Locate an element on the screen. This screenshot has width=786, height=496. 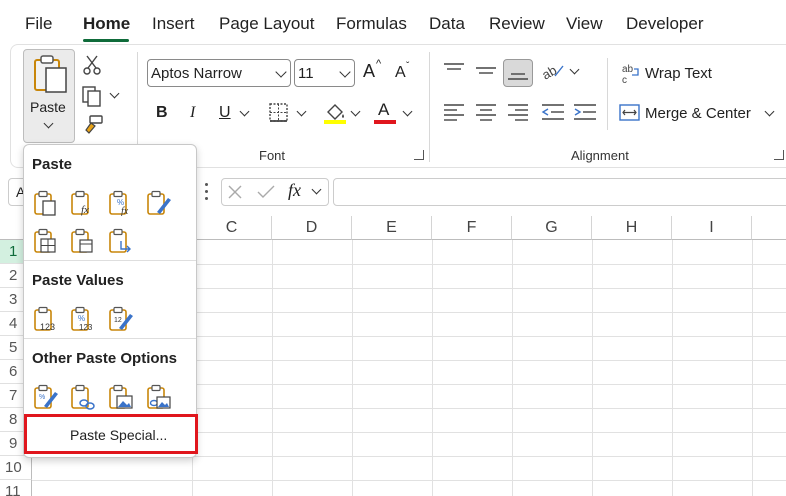
paste-no-borders-icon is located at coordinates (46, 241).